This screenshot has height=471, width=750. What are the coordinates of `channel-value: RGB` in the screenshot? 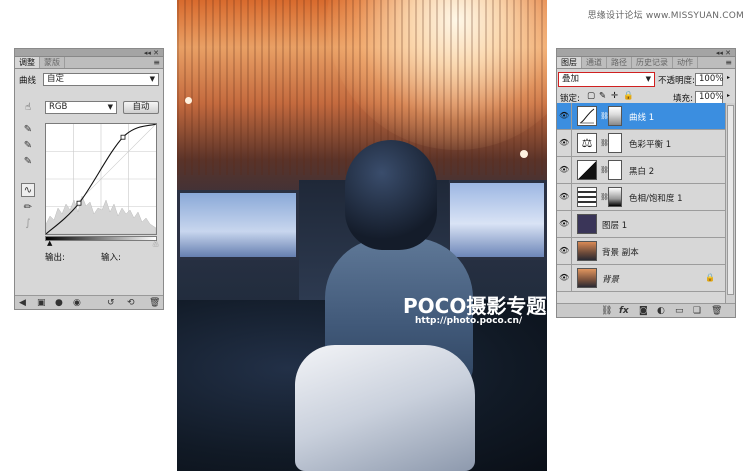 It's located at (58, 107).